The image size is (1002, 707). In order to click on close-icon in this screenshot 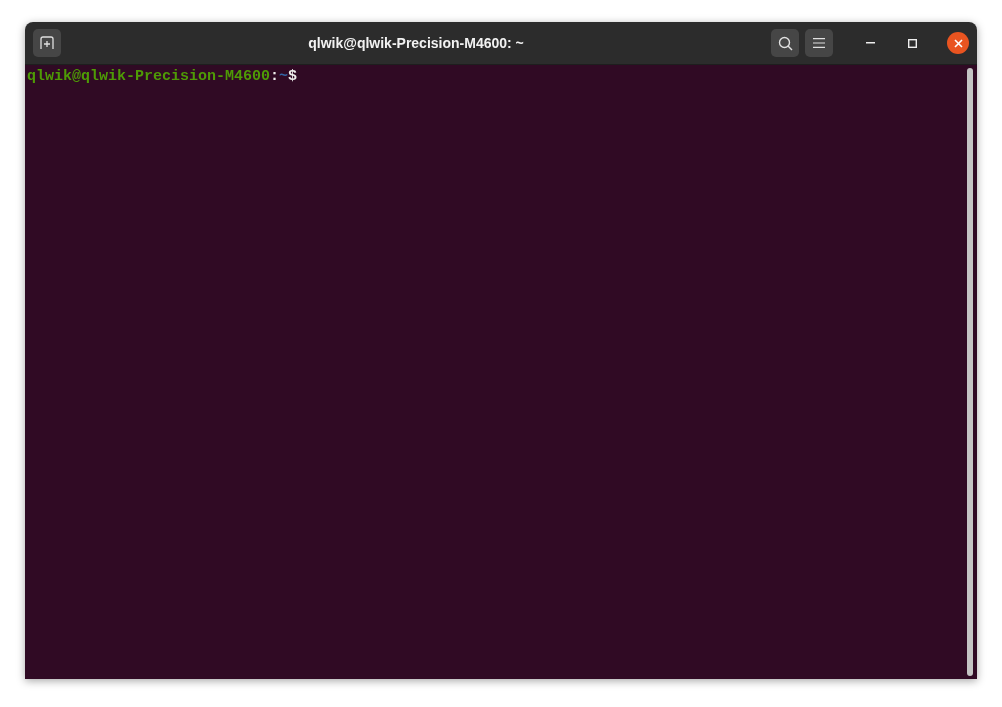, I will do `click(958, 43)`.